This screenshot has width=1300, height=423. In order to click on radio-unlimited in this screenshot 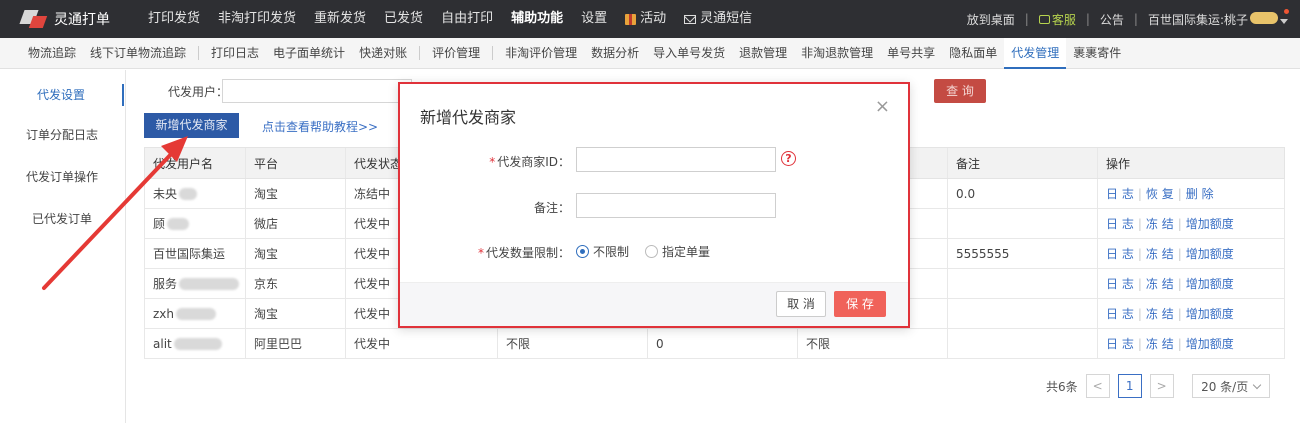, I will do `click(582, 251)`.